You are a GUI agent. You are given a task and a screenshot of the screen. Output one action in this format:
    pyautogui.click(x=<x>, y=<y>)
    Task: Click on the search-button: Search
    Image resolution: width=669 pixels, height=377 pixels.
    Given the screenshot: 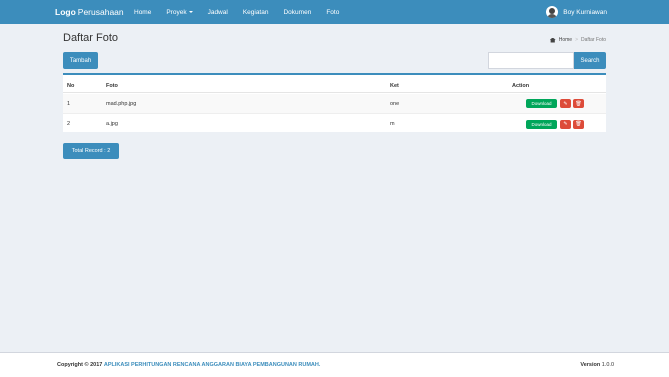 What is the action you would take?
    pyautogui.click(x=590, y=60)
    